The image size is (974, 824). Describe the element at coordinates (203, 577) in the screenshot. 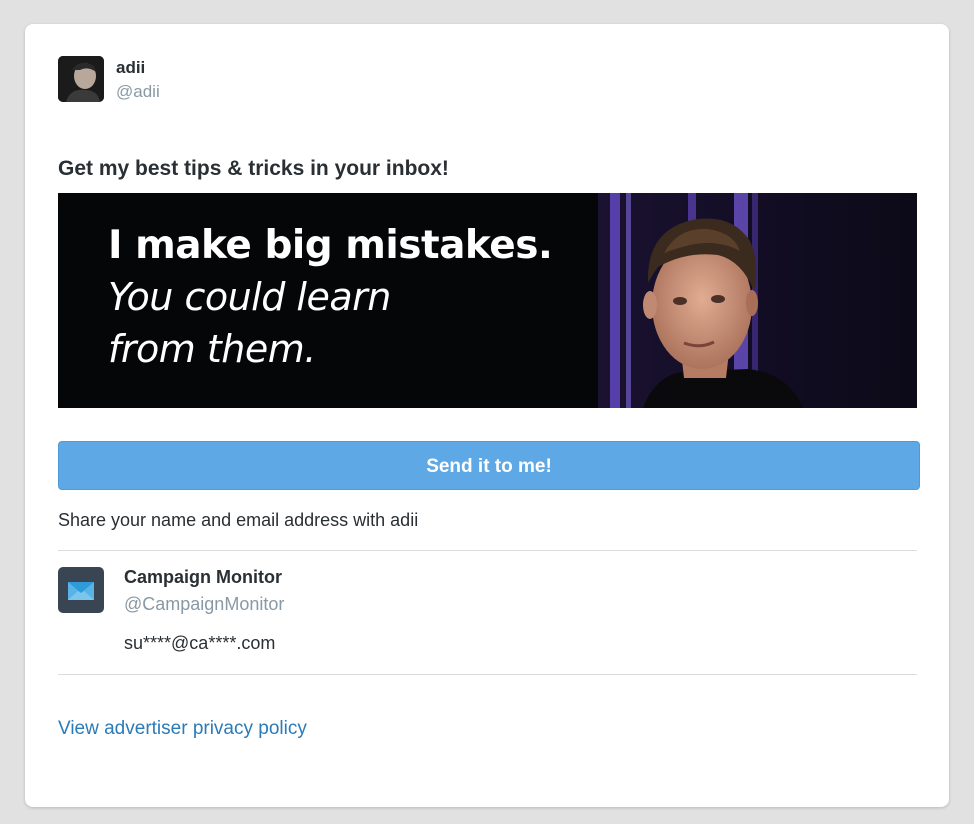

I see `advertiser-name: Campaign Monitor` at that location.